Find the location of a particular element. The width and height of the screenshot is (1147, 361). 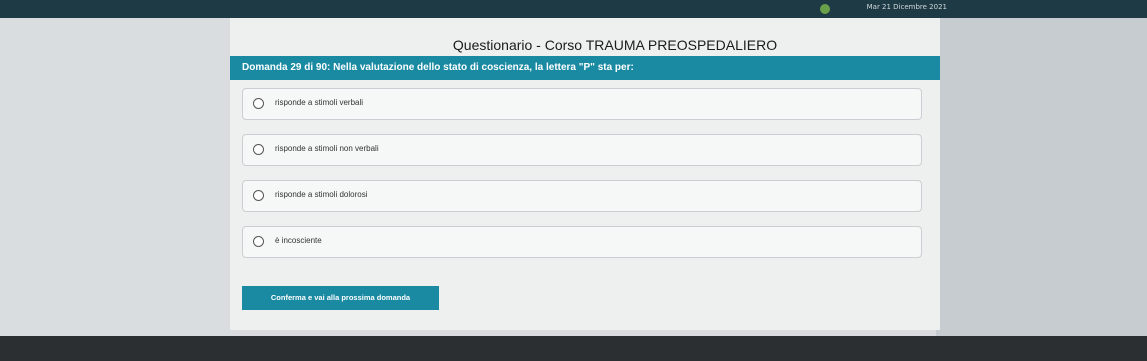

confirm-next-button: Conferma e vai alla prossima domanda is located at coordinates (340, 298).